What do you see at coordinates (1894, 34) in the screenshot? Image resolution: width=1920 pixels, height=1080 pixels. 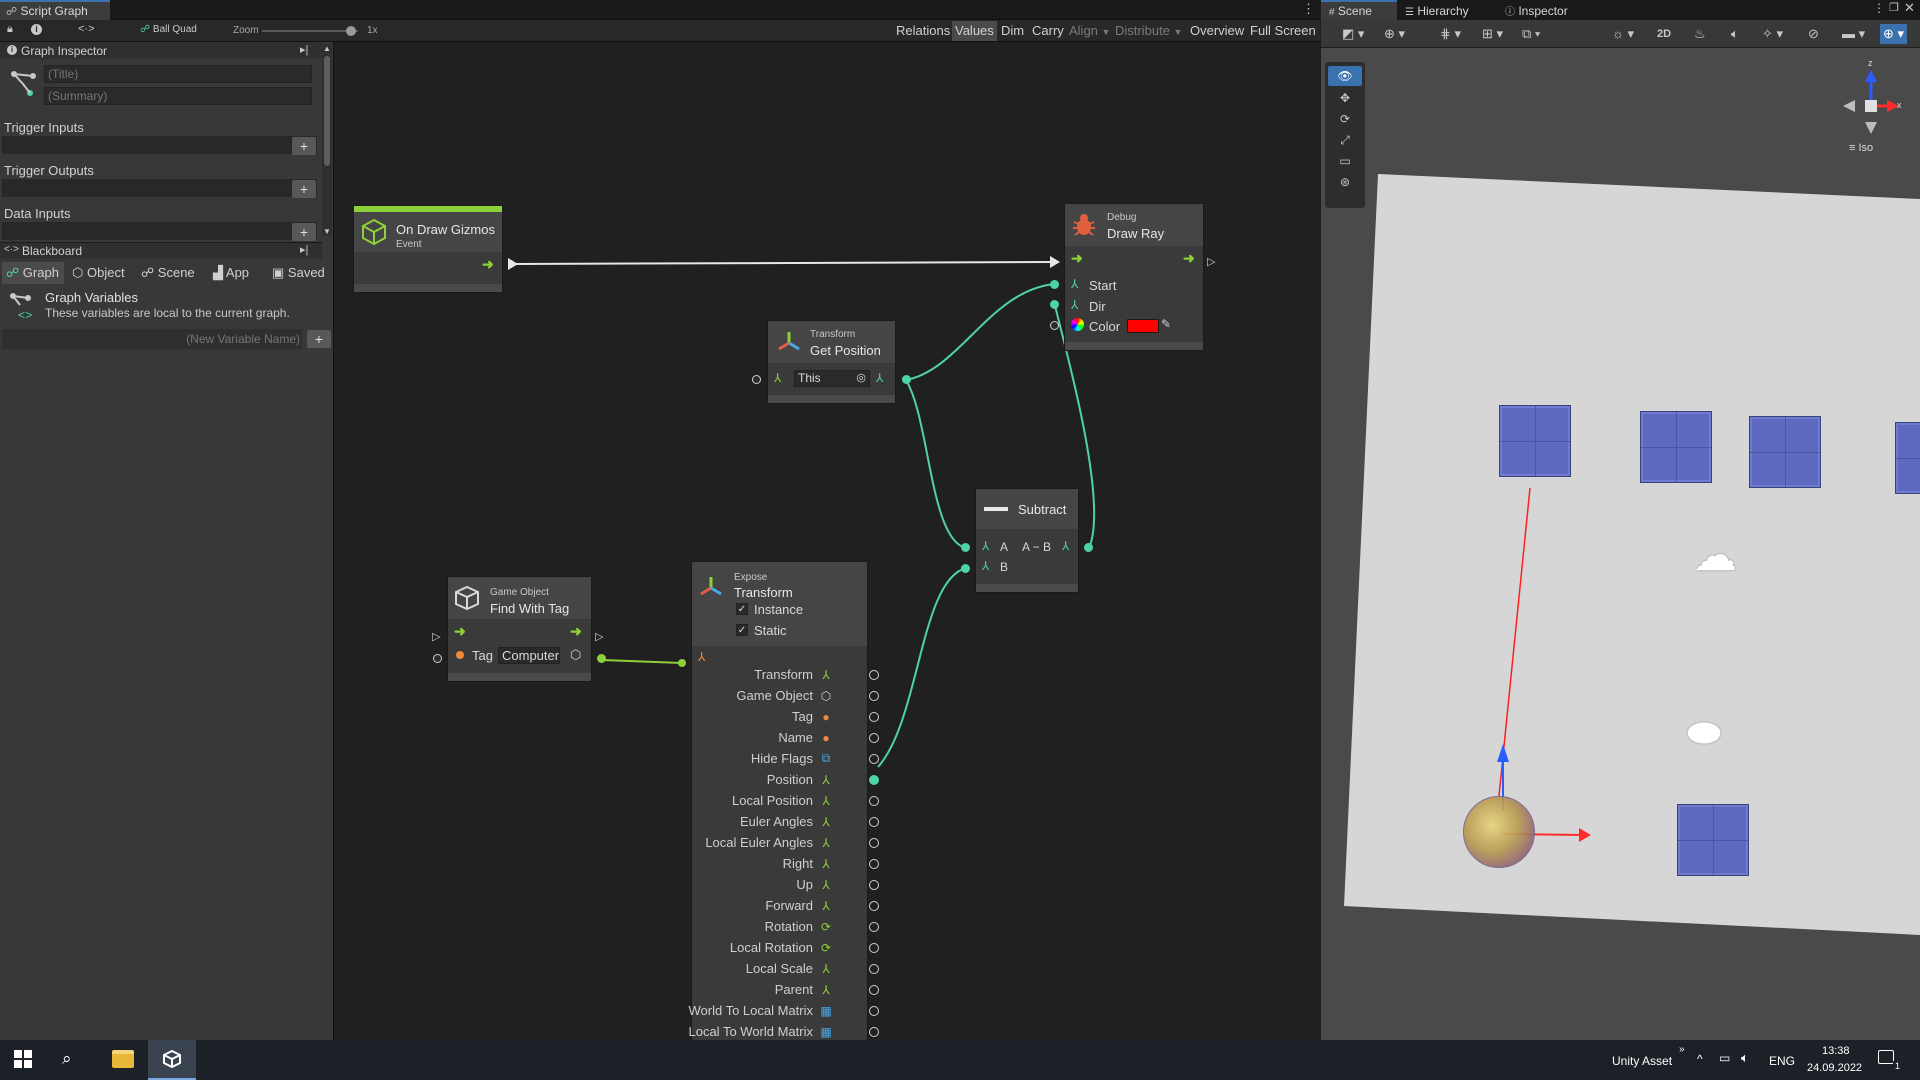 I see `gizmos-dropdown-icon: ⊕ ▾` at bounding box center [1894, 34].